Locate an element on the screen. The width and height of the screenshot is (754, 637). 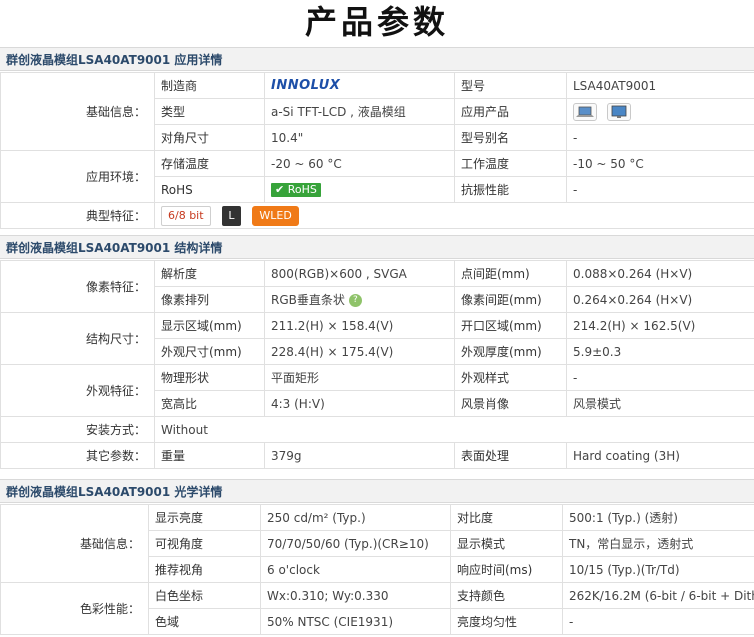
row-label-surface: 表面处理 is located at coordinates (510, 455).